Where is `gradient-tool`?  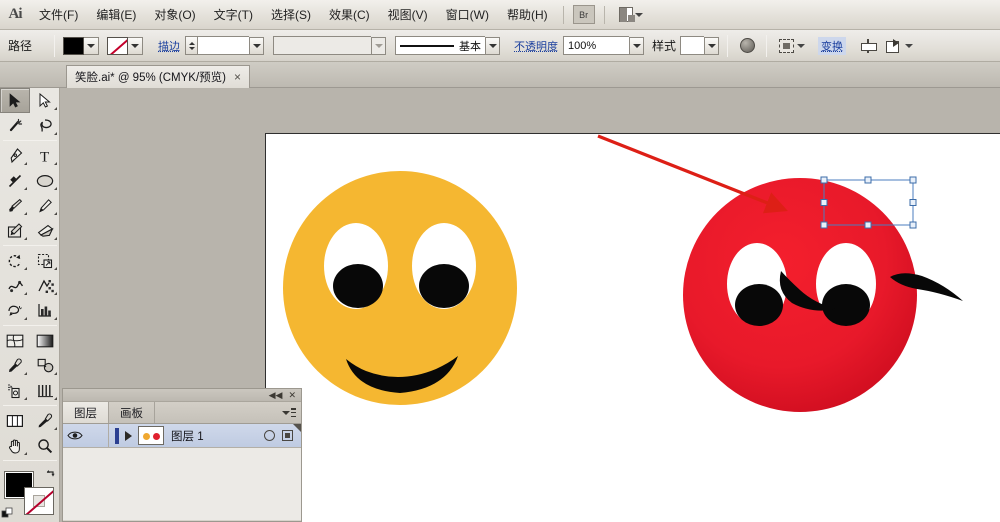 gradient-tool is located at coordinates (45, 340).